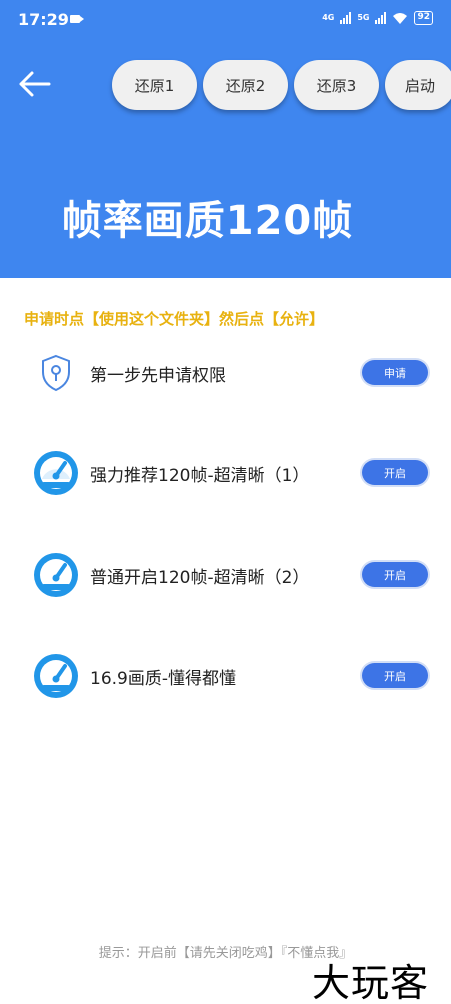  I want to click on watermark-logo: 大玩客, so click(371, 982).